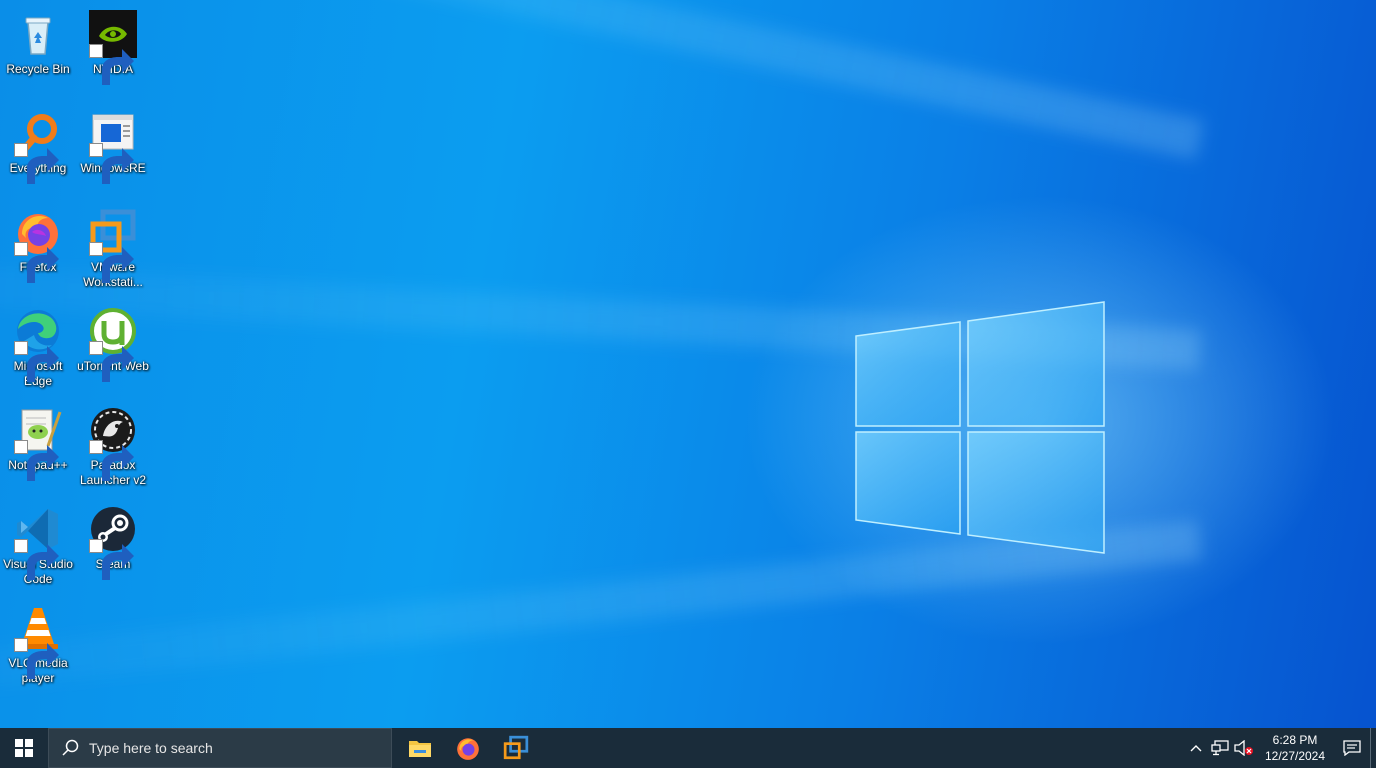  I want to click on everything-search-icon, so click(38, 146).